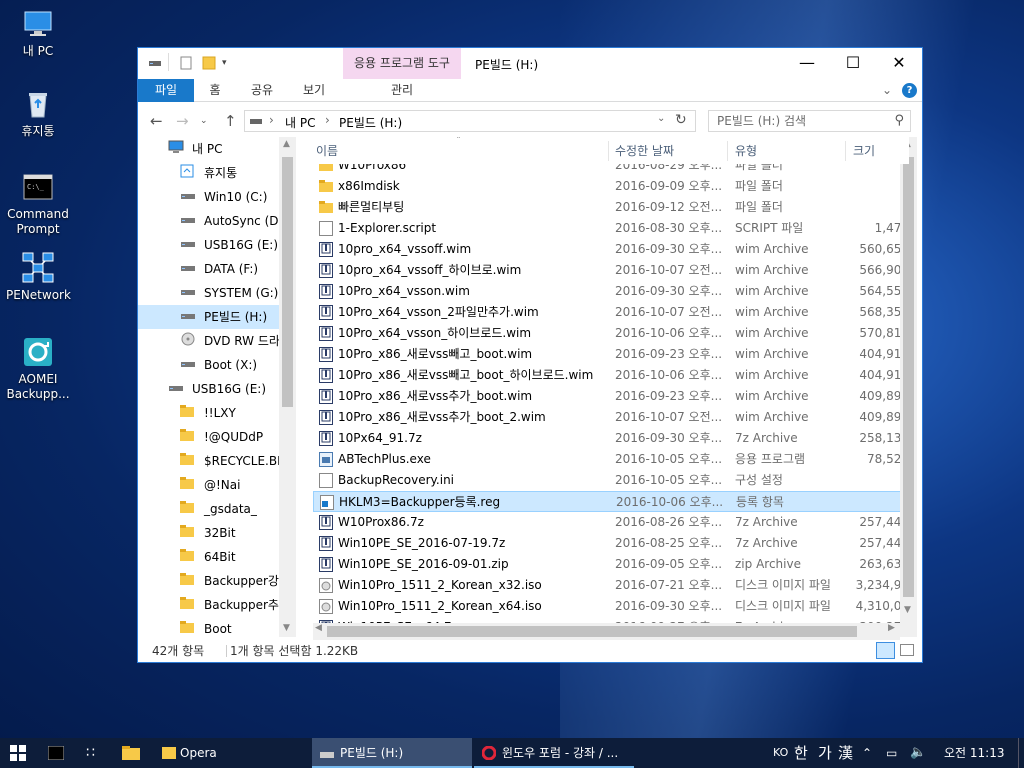  I want to click on nav-item: @!Nai, so click(208, 485).